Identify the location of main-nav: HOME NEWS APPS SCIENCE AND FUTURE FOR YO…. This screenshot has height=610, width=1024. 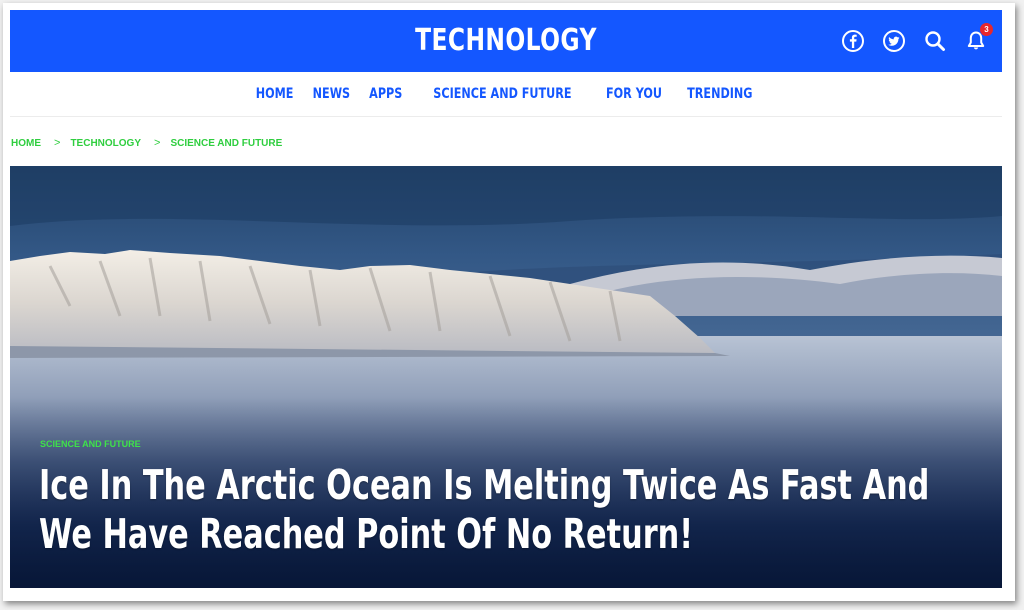
(506, 94).